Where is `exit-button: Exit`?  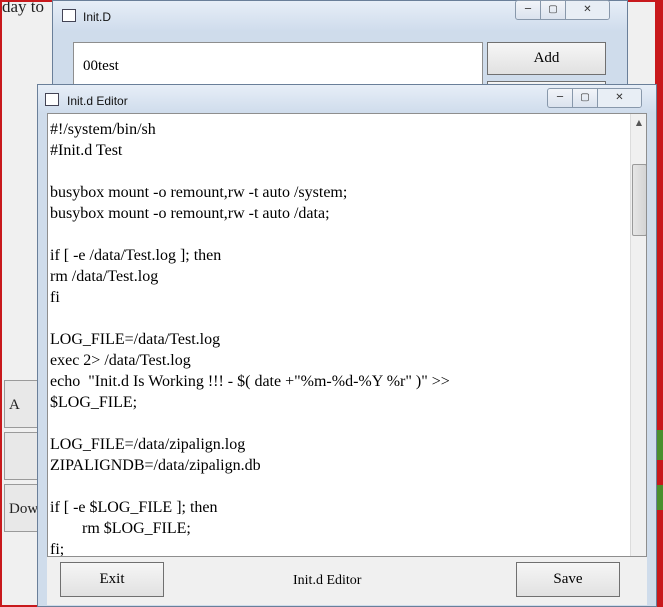
exit-button: Exit is located at coordinates (112, 579).